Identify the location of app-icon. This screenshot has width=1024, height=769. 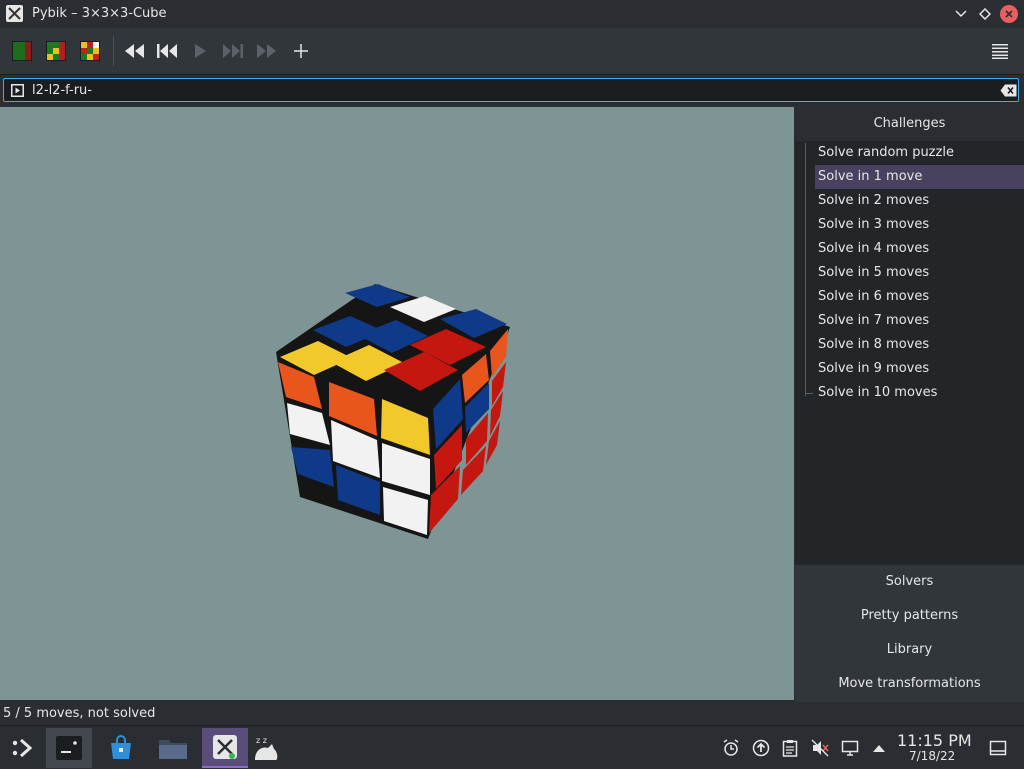
(14, 13).